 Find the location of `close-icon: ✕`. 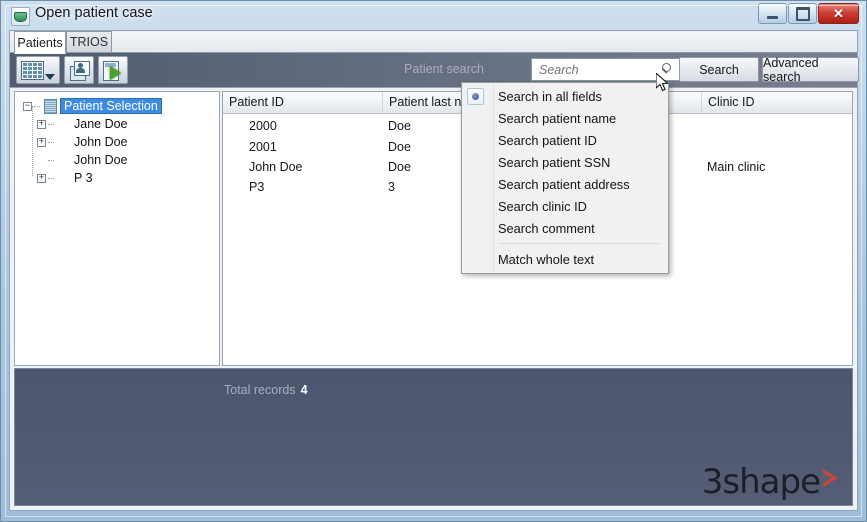

close-icon: ✕ is located at coordinates (838, 13).